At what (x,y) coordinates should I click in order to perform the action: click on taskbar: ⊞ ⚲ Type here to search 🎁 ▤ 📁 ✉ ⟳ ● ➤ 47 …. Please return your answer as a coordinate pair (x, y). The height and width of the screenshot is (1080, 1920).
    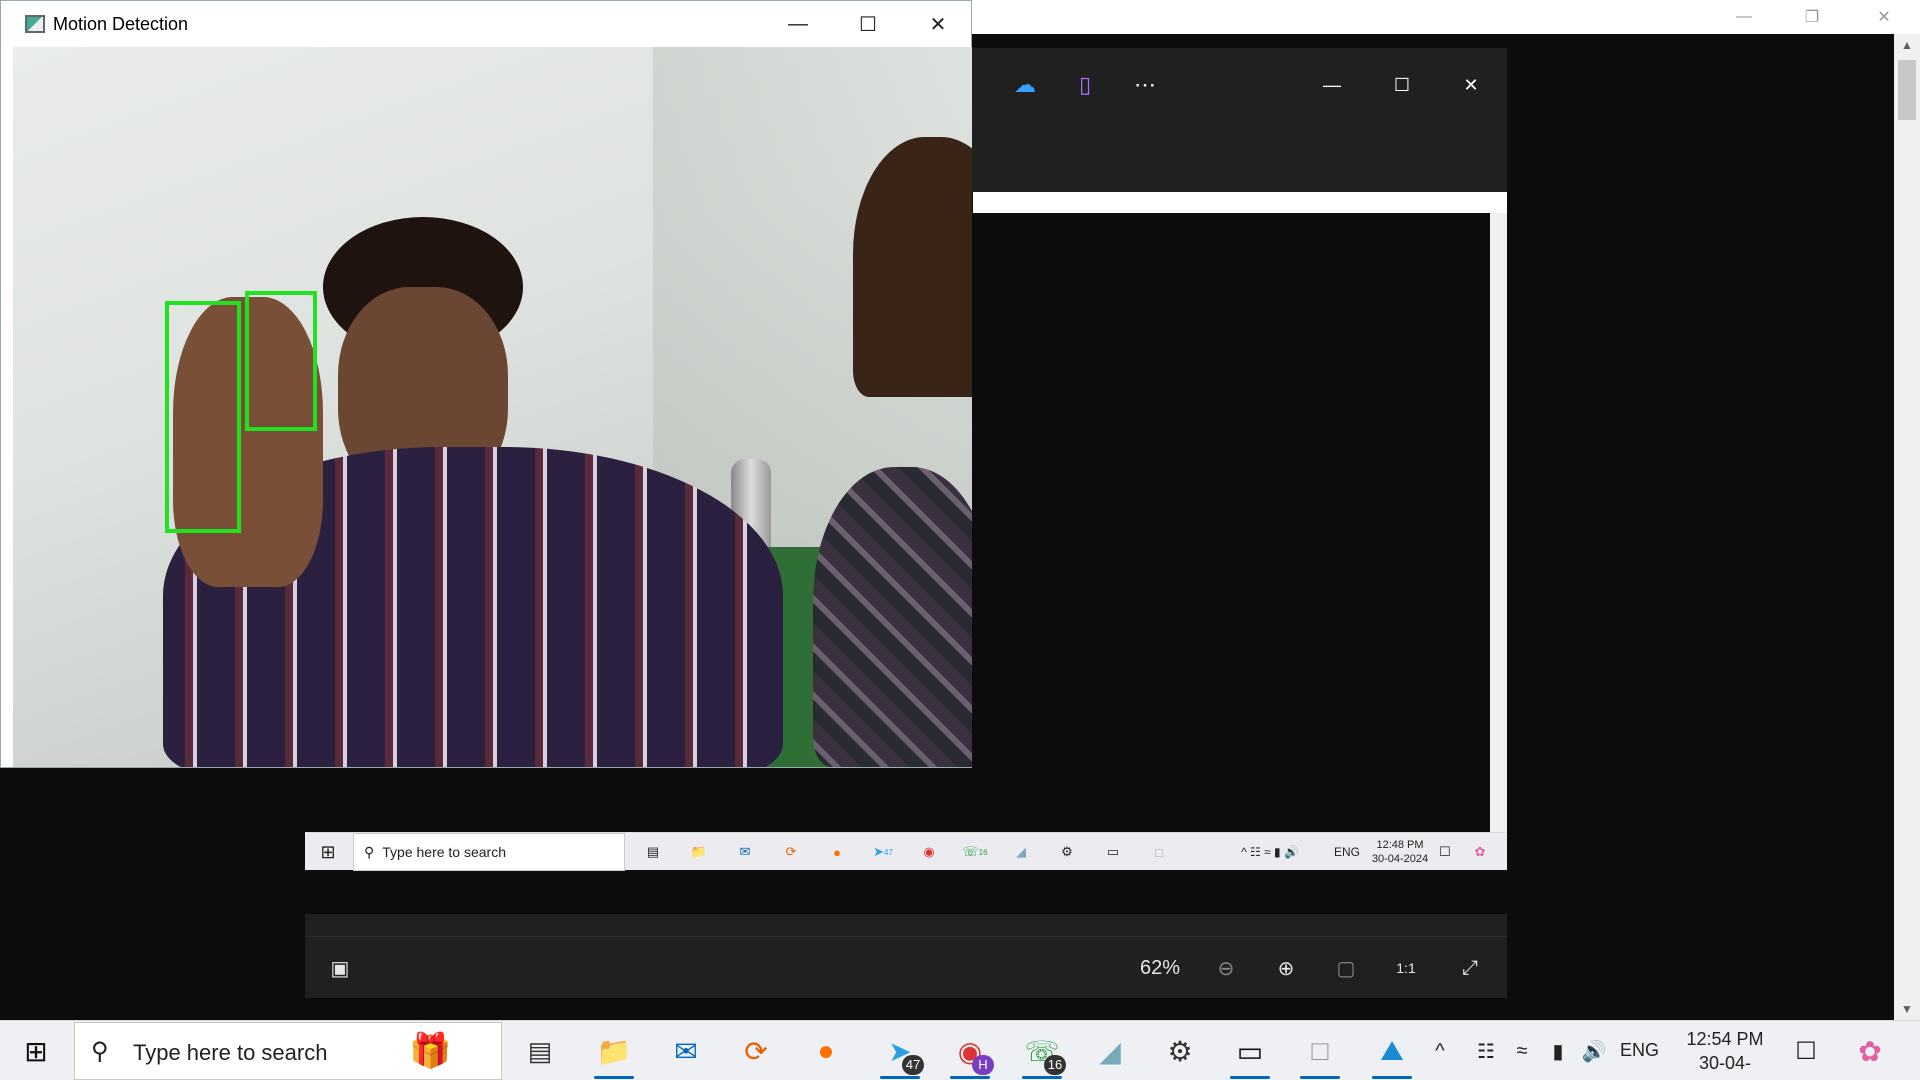
    Looking at the image, I should click on (960, 1050).